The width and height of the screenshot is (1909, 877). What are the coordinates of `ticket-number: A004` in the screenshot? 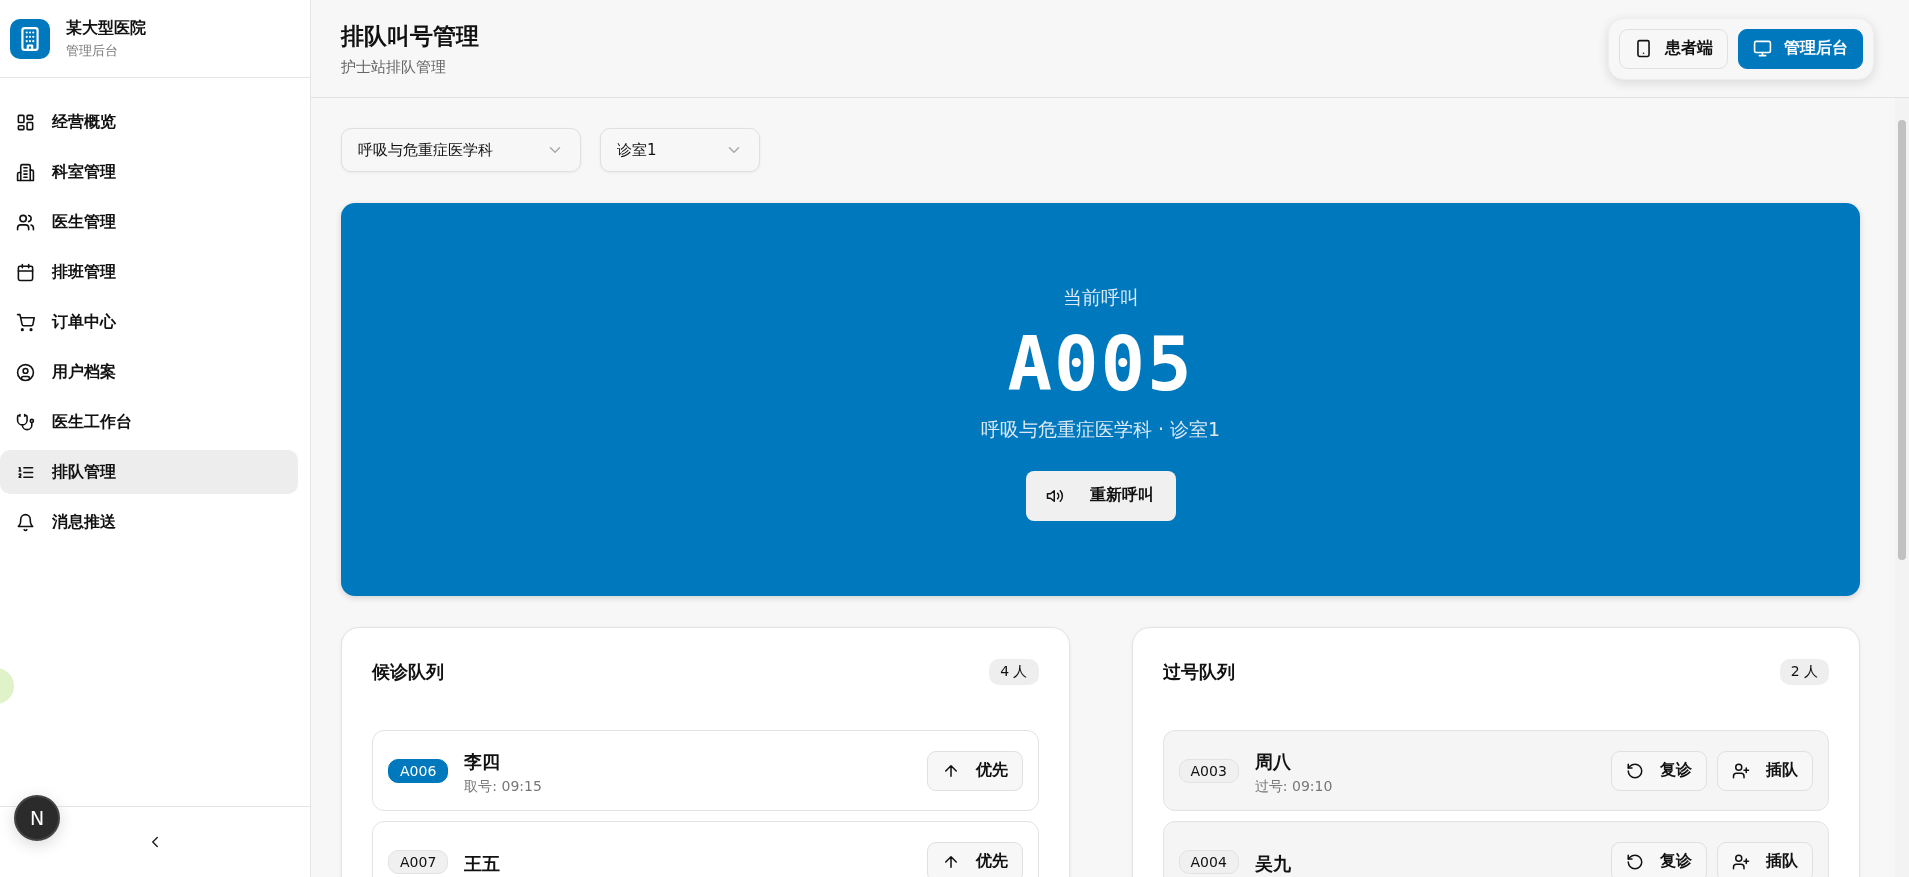 It's located at (1208, 861).